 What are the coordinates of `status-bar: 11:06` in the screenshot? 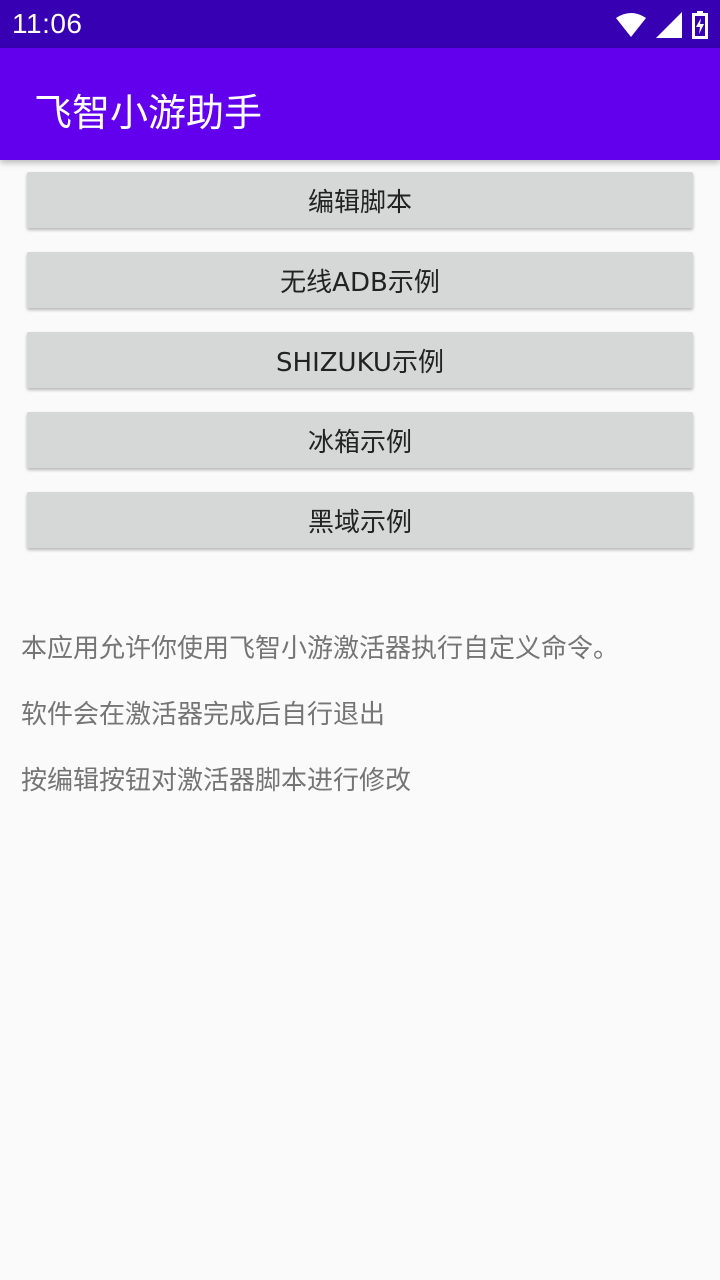 It's located at (360, 24).